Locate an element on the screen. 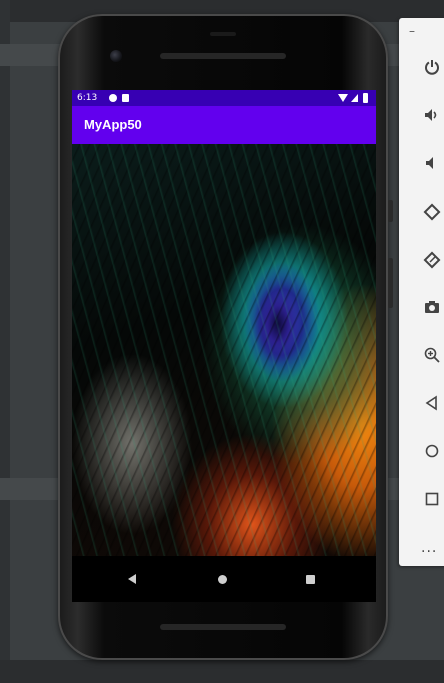 This screenshot has width=444, height=683. minimize-button: – is located at coordinates (412, 31).